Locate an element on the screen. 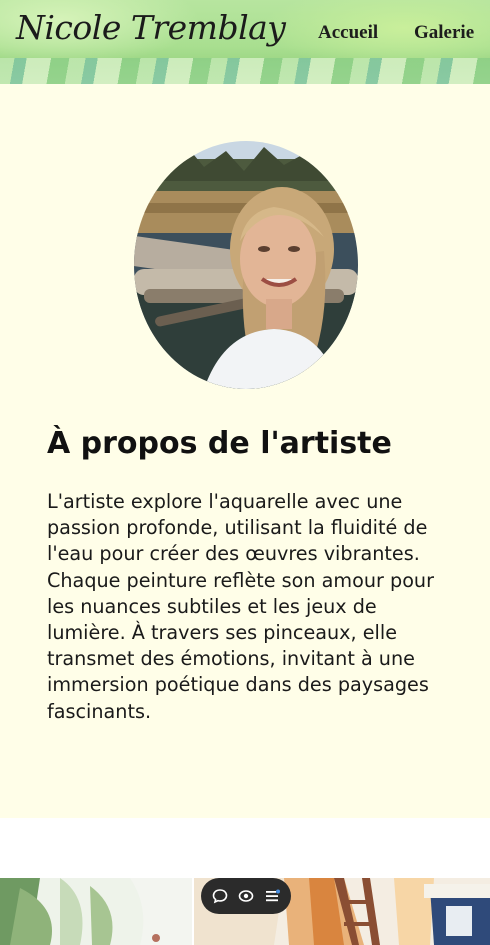  chat-icon is located at coordinates (220, 896).